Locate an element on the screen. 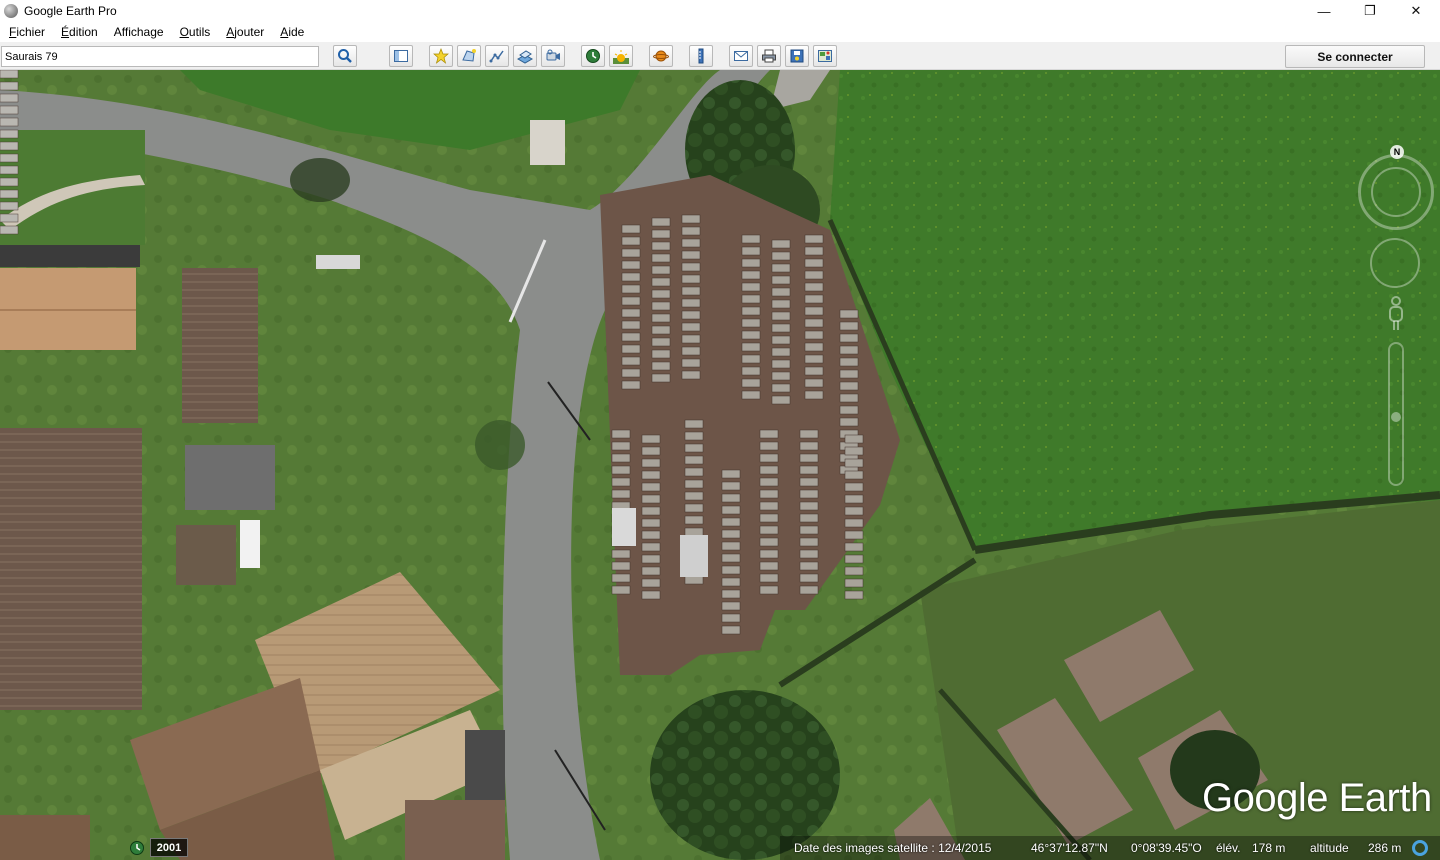 This screenshot has height=860, width=1440. ruler-button is located at coordinates (701, 56).